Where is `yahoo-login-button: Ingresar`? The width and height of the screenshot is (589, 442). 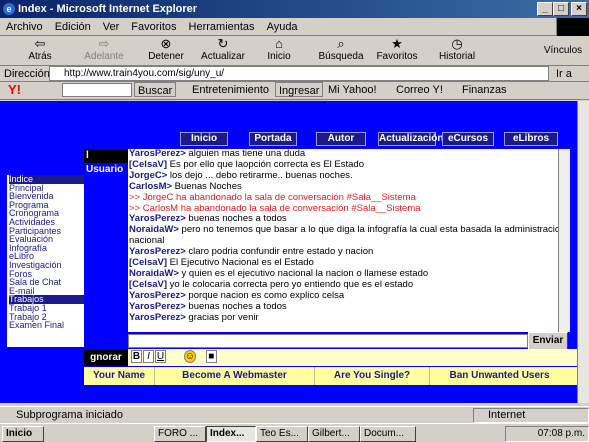
yahoo-login-button: Ingresar is located at coordinates (299, 89).